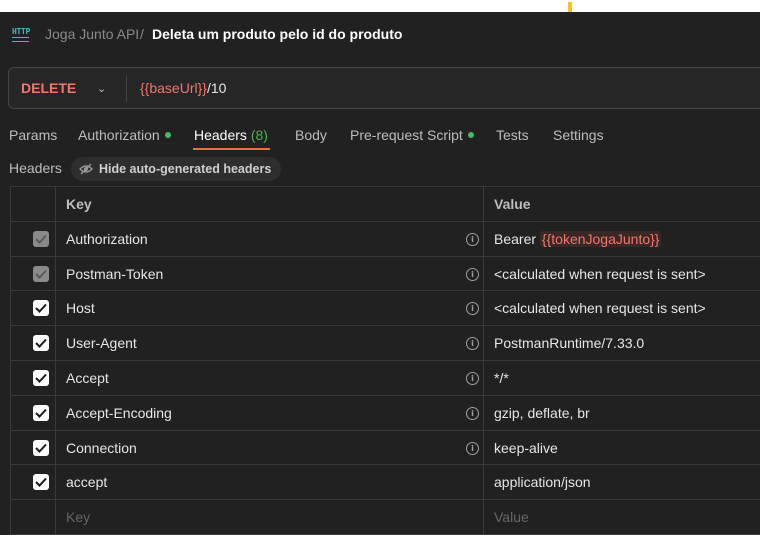 The height and width of the screenshot is (535, 760). What do you see at coordinates (183, 88) in the screenshot?
I see `url-input: {{baseUrl}}/10` at bounding box center [183, 88].